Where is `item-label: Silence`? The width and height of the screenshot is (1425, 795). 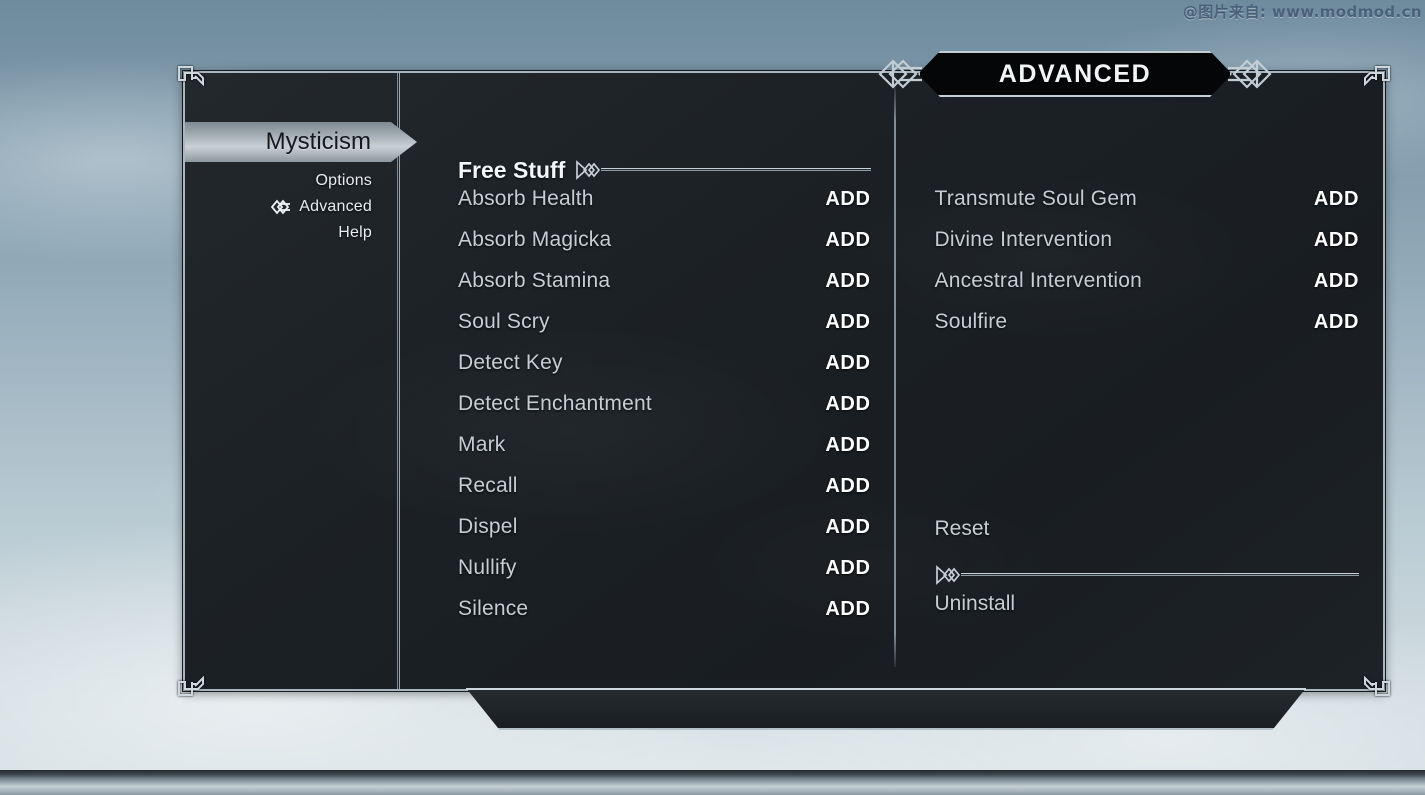
item-label: Silence is located at coordinates (493, 608).